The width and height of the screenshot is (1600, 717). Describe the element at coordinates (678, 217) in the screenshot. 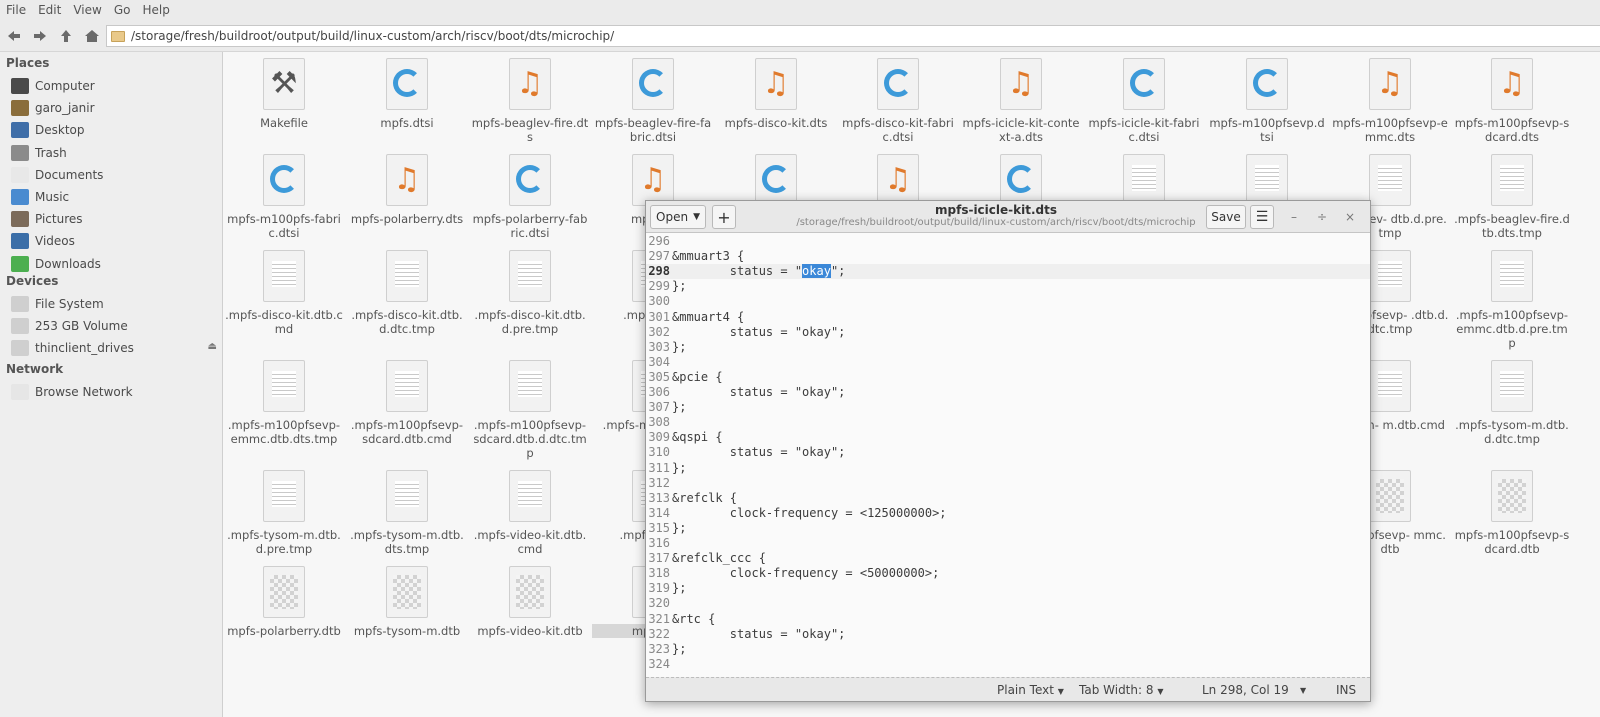

I see `open-button: Open ▼` at that location.